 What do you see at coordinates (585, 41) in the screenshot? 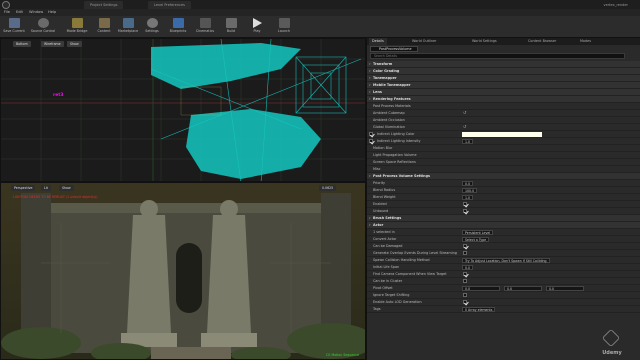
I see `tab-modes: Modes` at bounding box center [585, 41].